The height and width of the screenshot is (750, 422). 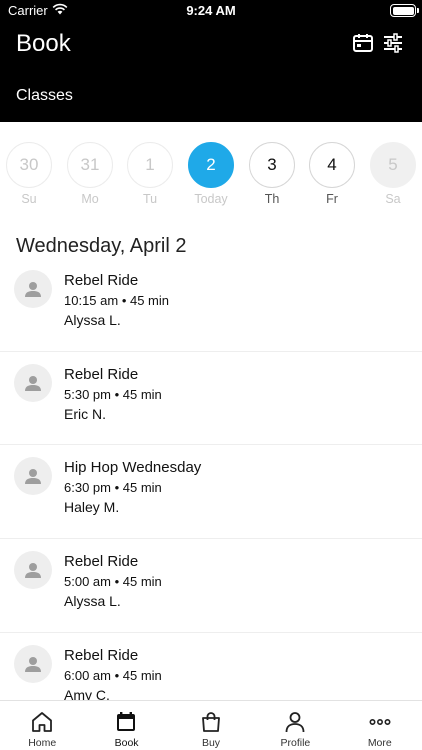 What do you see at coordinates (295, 722) in the screenshot?
I see `profile-icon` at bounding box center [295, 722].